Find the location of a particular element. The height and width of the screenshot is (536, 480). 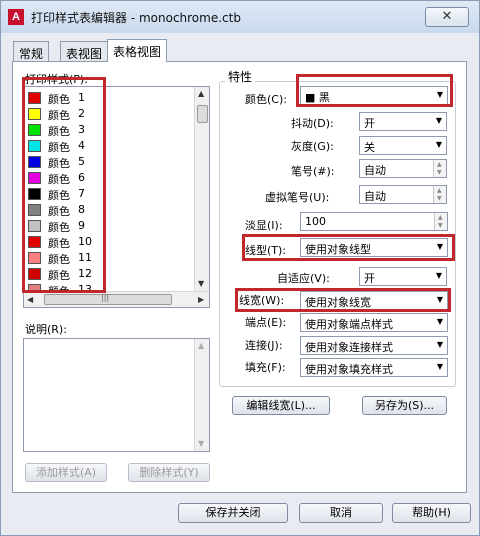

description-textbox: ▲ ▼ is located at coordinates (116, 395).